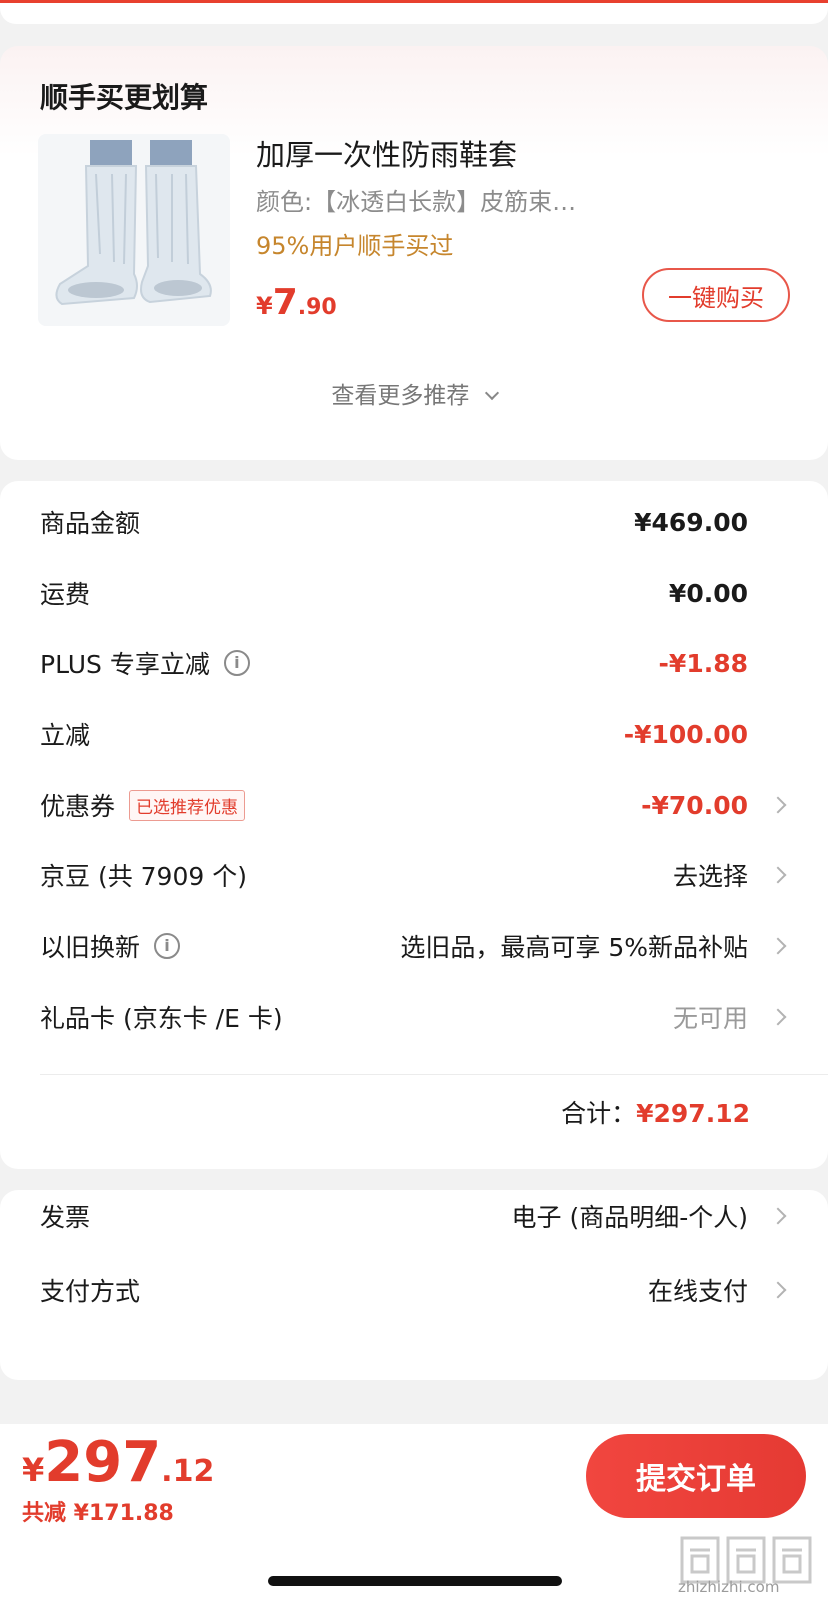 This screenshot has width=828, height=1602. What do you see at coordinates (415, 1581) in the screenshot?
I see `home-indicator` at bounding box center [415, 1581].